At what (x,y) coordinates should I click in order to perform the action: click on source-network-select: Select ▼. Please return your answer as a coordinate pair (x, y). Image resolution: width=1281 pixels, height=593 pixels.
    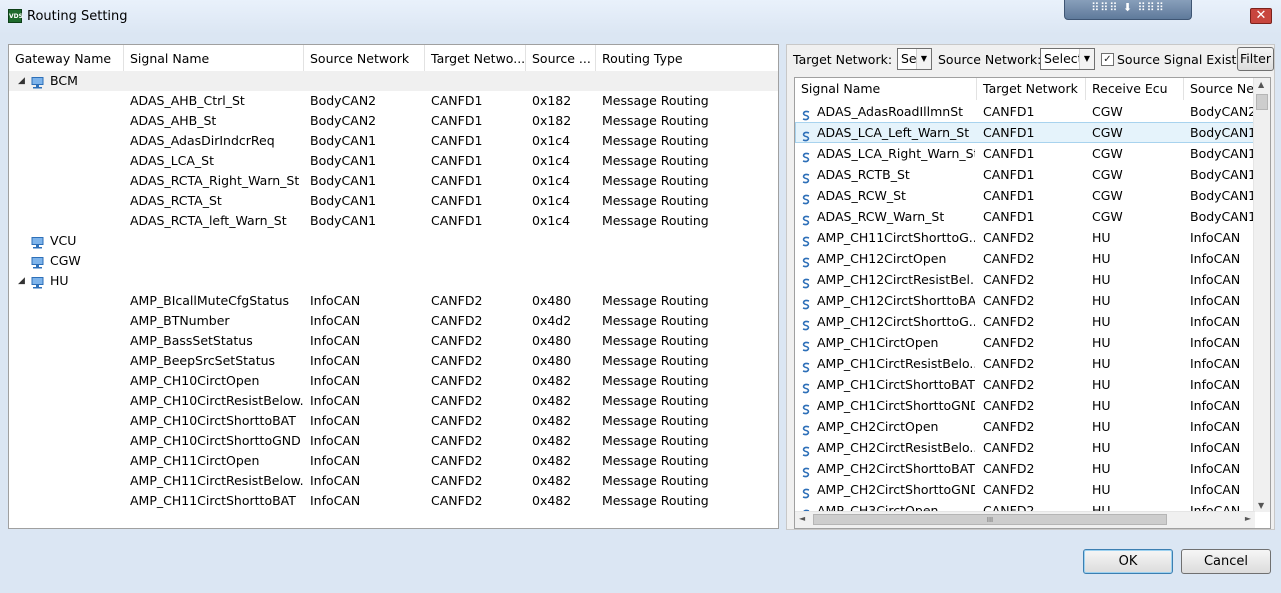
    Looking at the image, I should click on (1067, 59).